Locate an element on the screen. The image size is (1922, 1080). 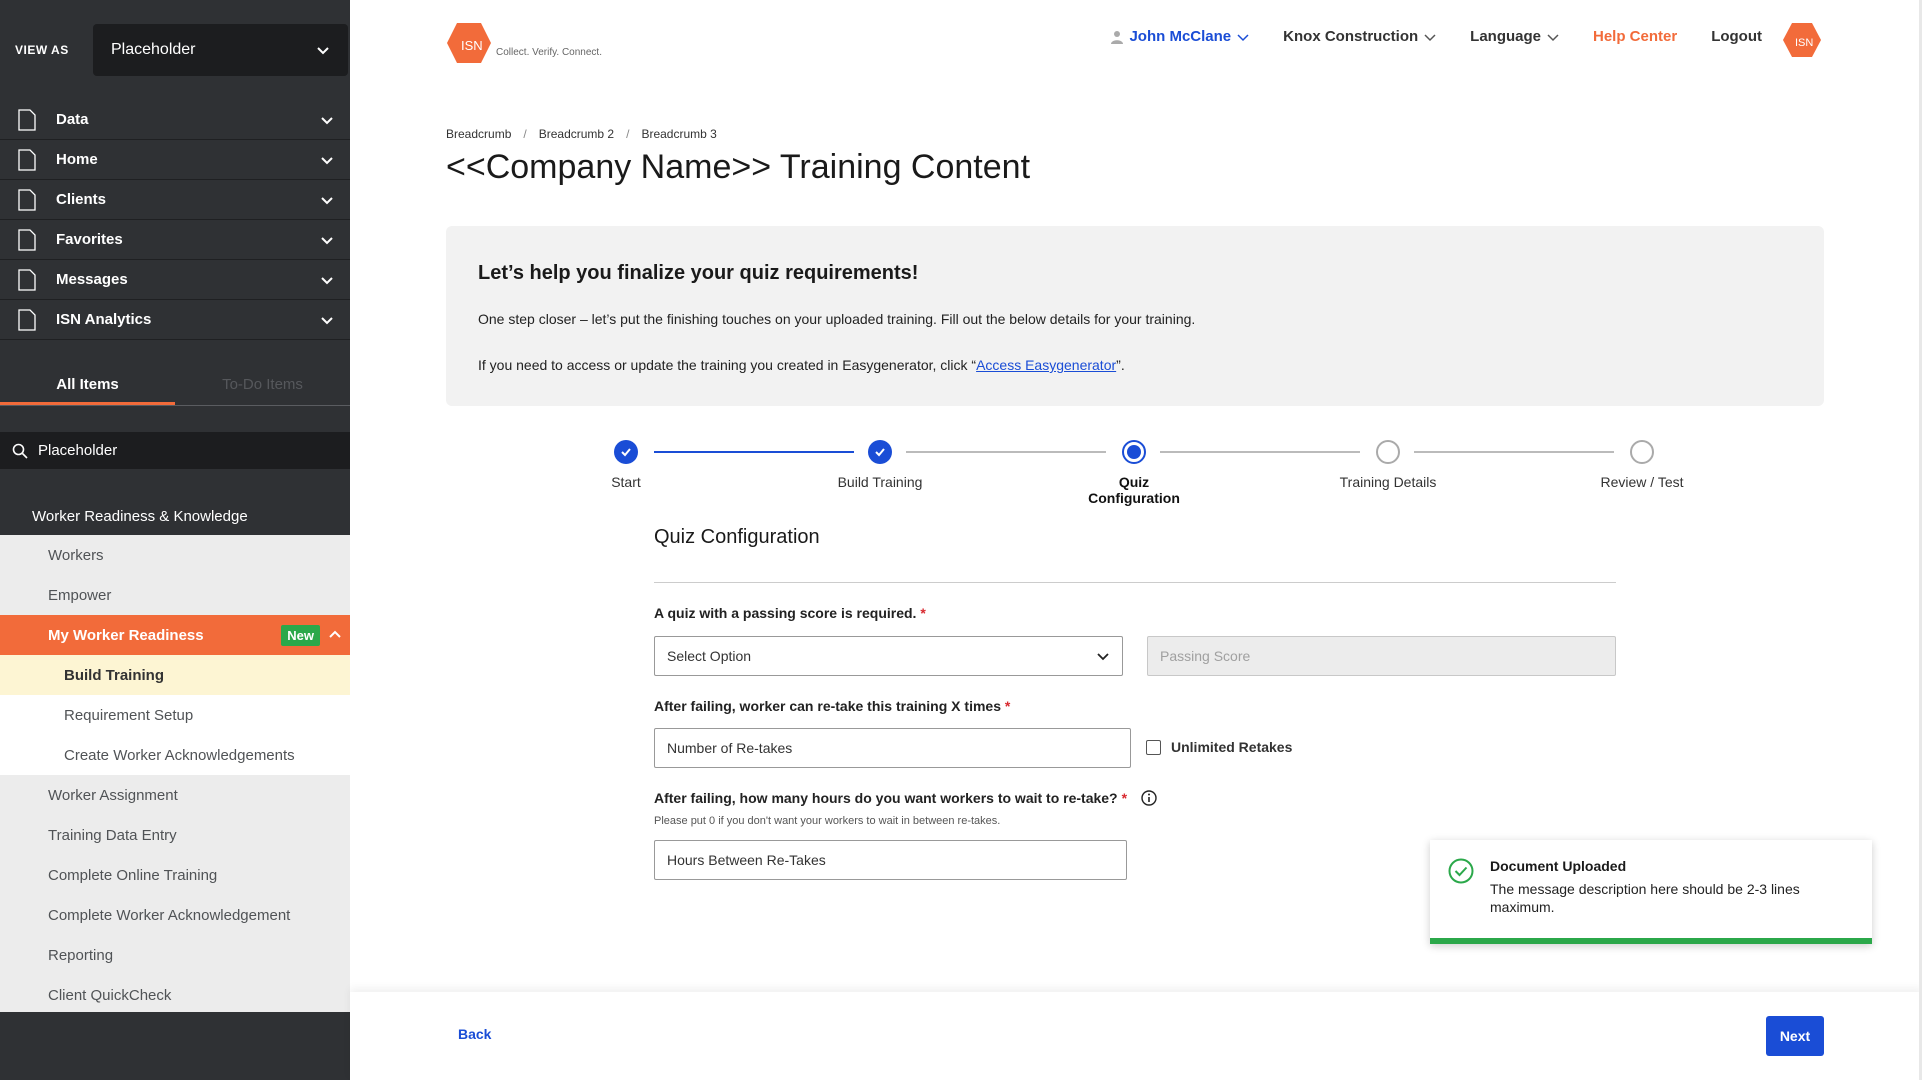
sidebar-item-requirement-setup: Requirement Setup is located at coordinates (175, 715).